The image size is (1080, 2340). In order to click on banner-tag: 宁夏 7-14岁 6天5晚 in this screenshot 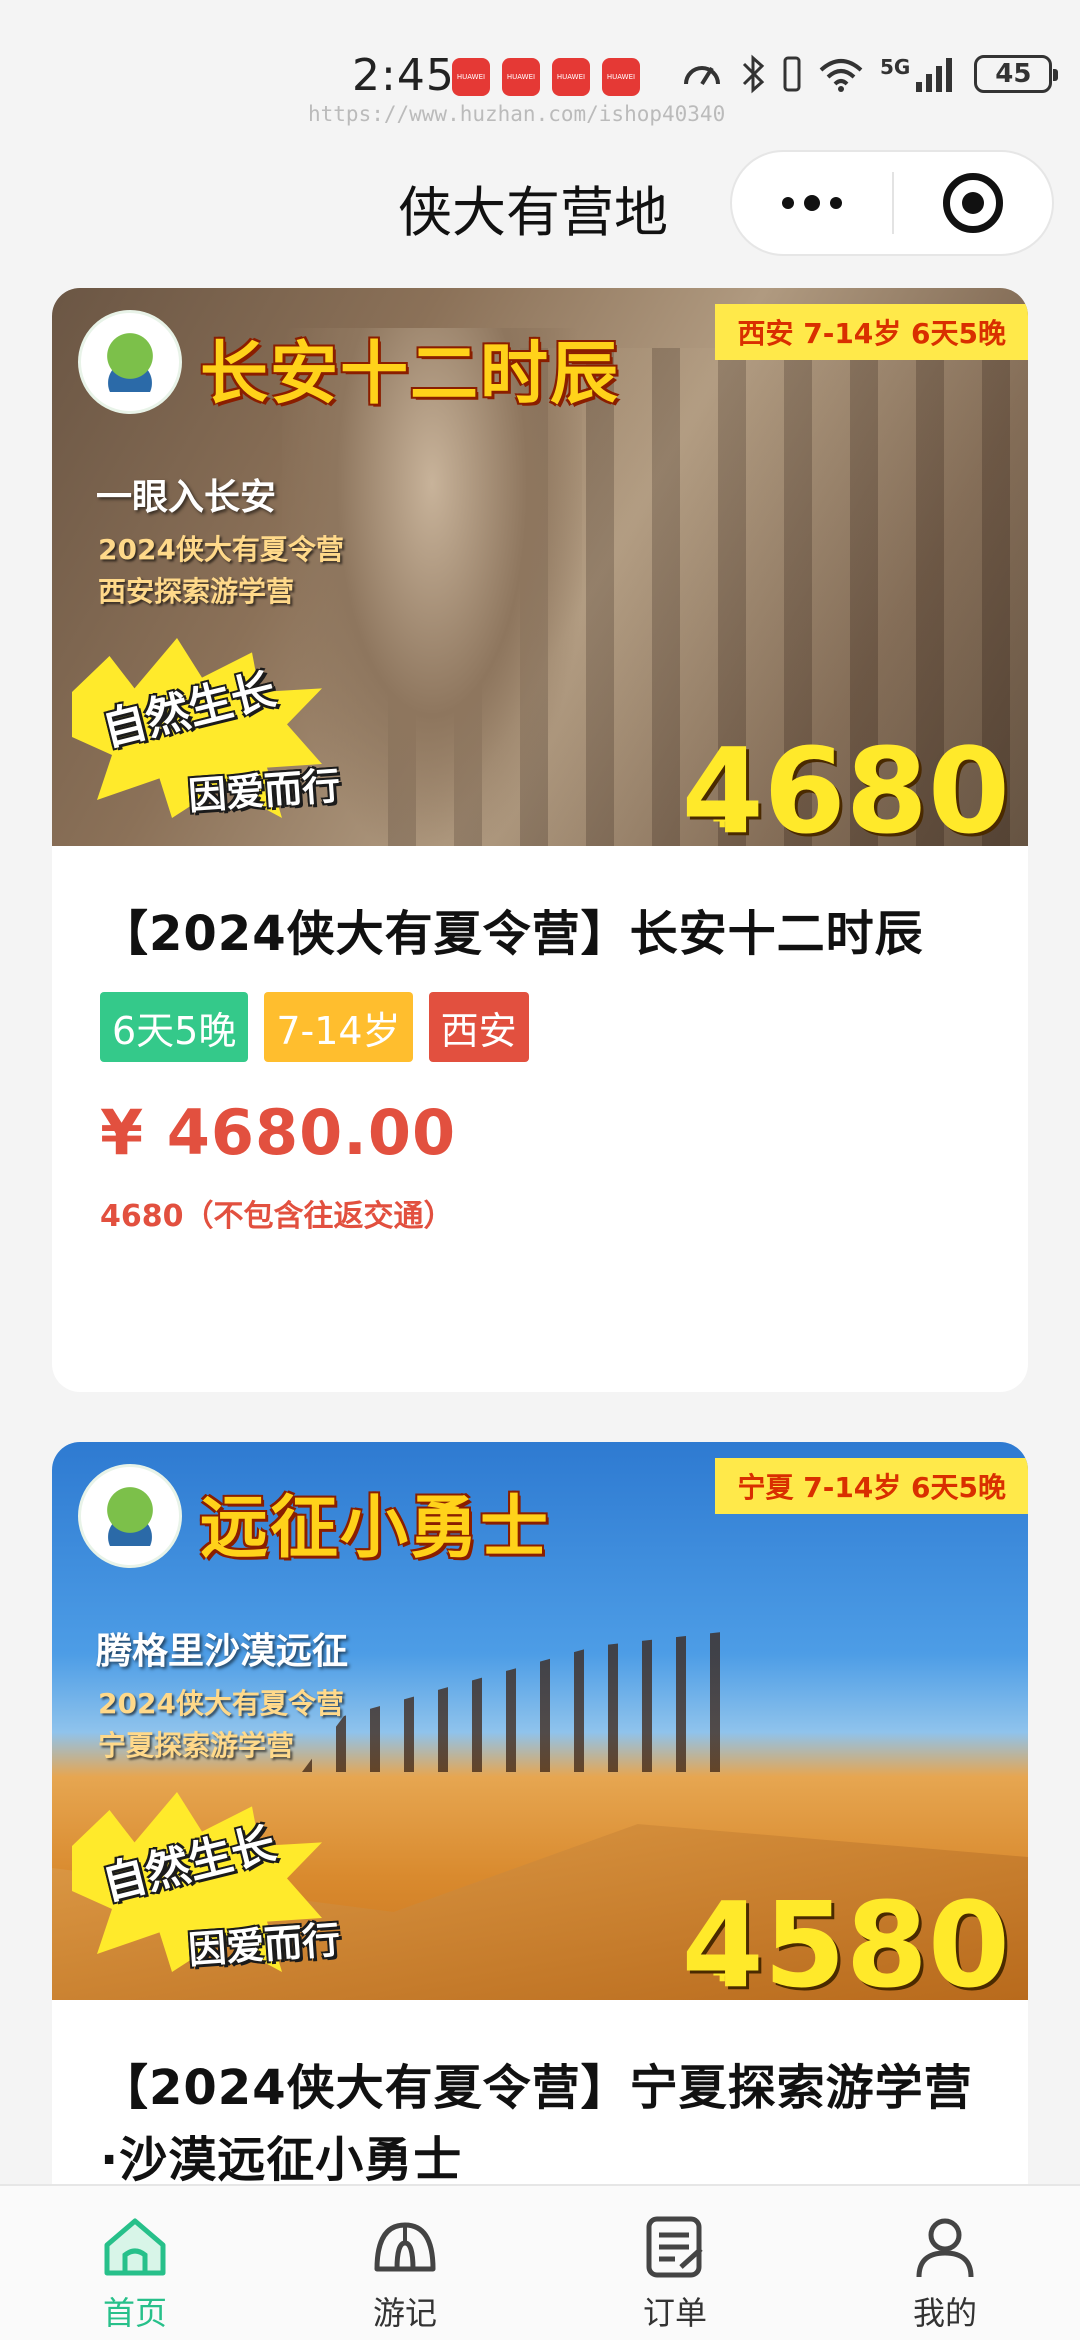, I will do `click(871, 1486)`.